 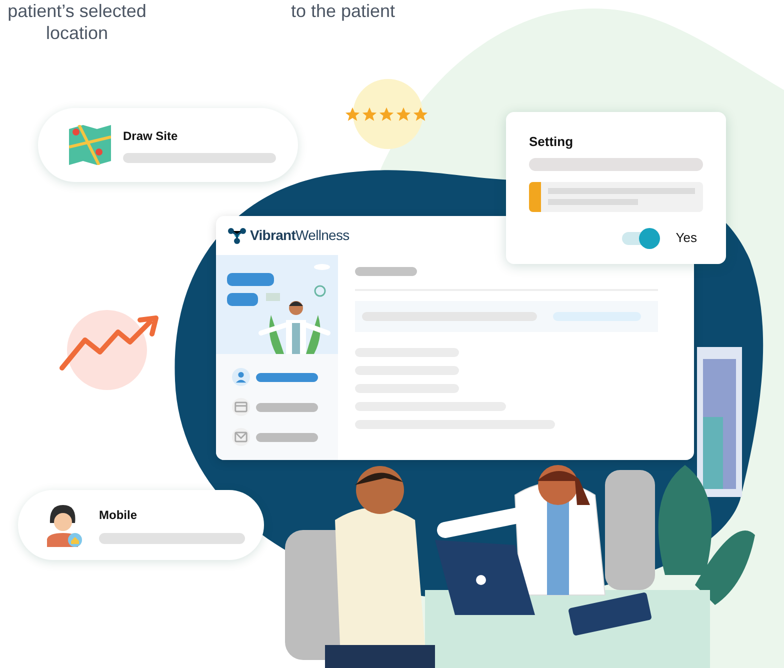 I want to click on brand-logo: VibrantWellness, so click(x=300, y=235).